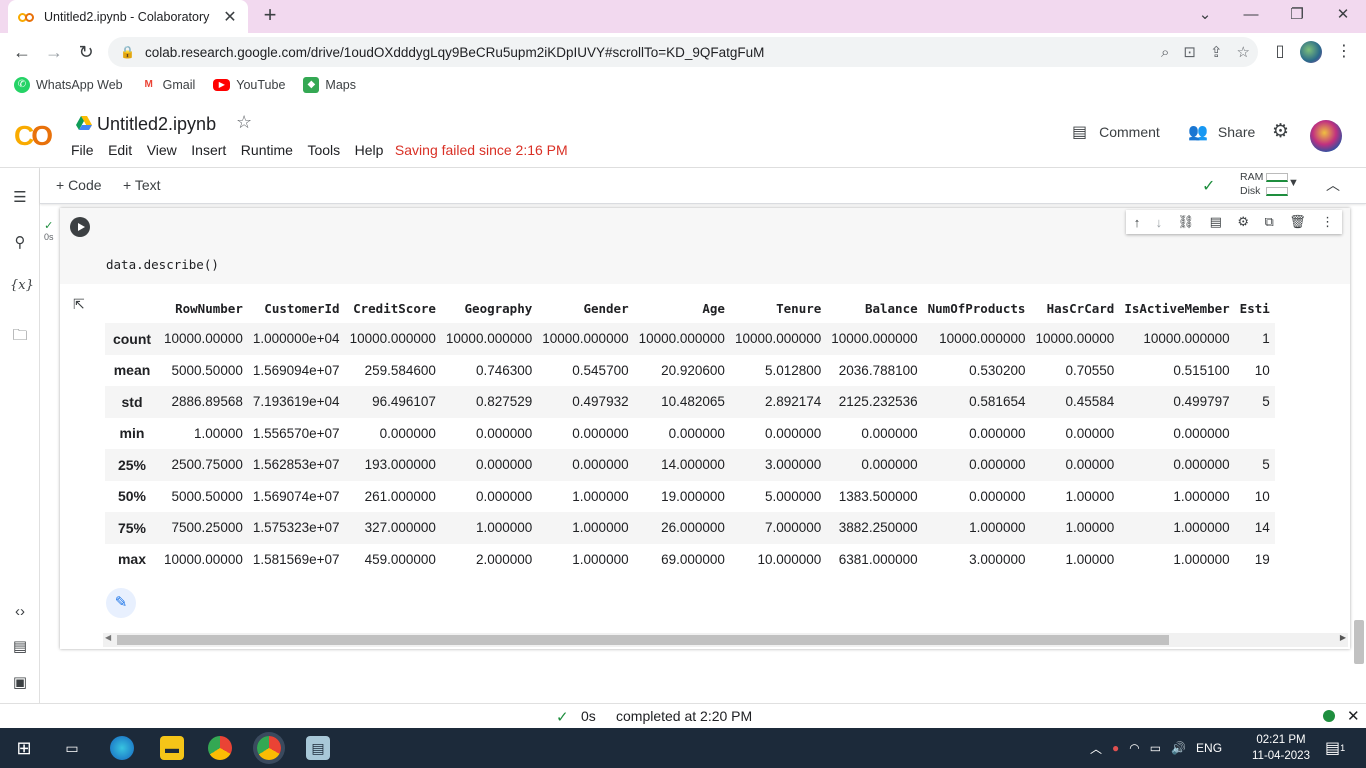 This screenshot has height=768, width=1366. I want to click on menu-edit: Edit, so click(120, 150).